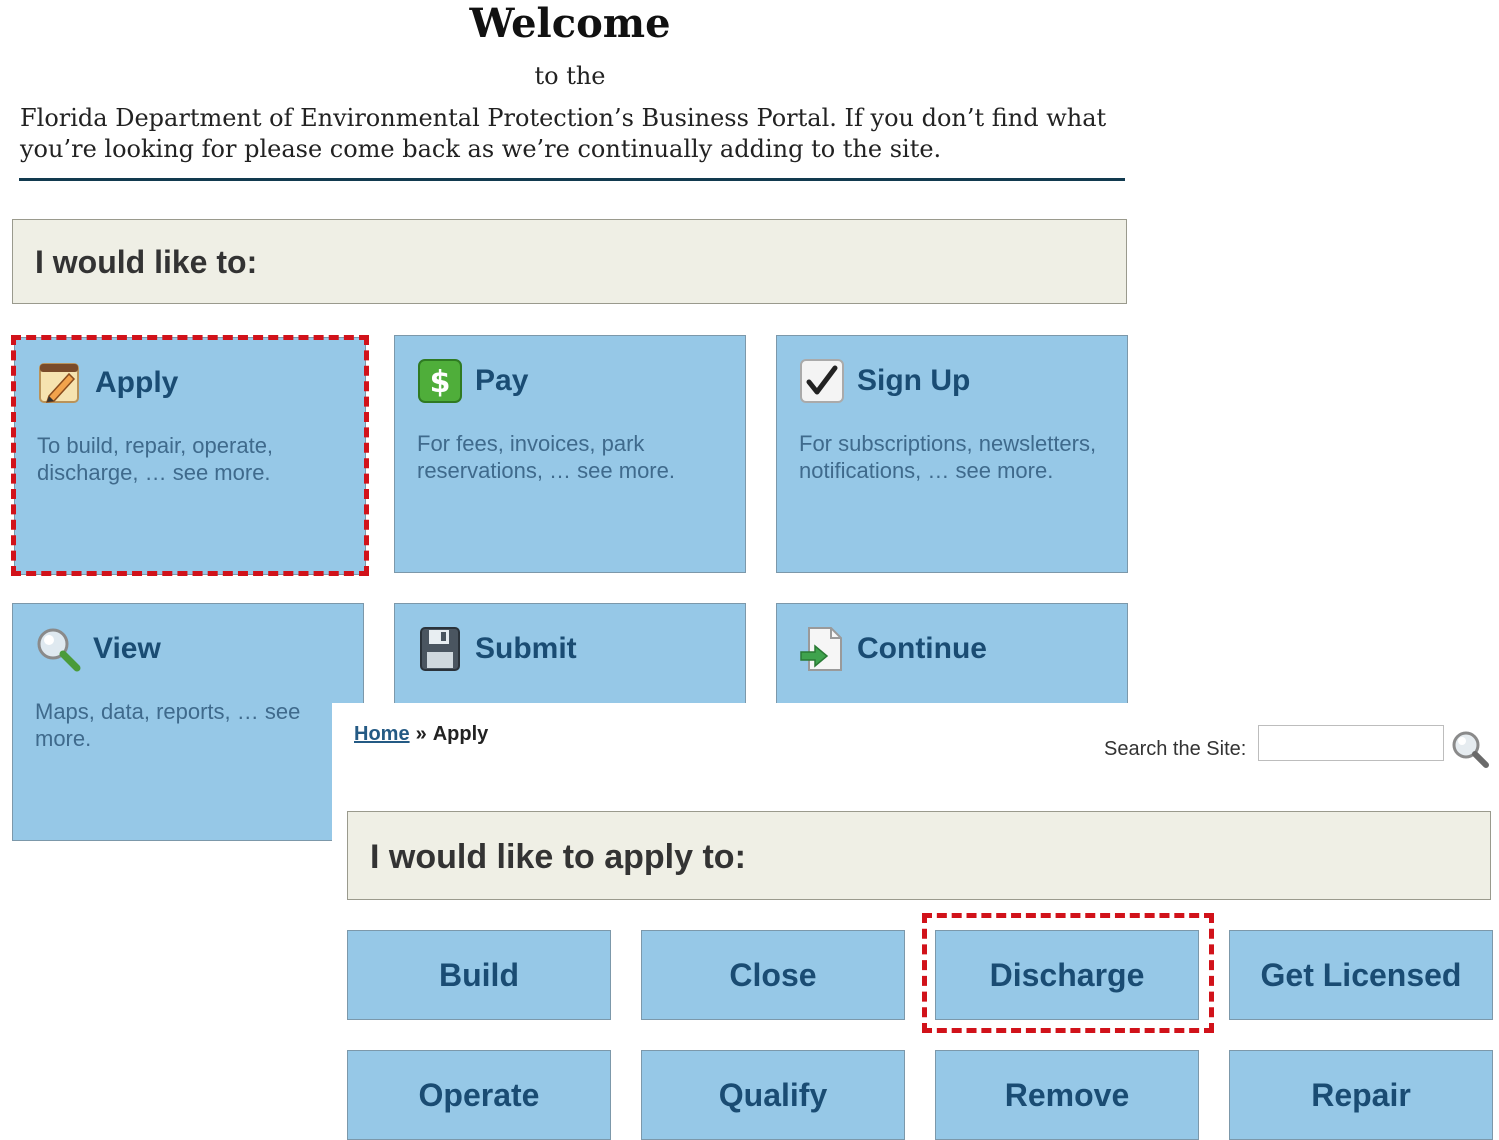 The height and width of the screenshot is (1140, 1499). What do you see at coordinates (1067, 1095) in the screenshot?
I see `option-remove-button: Remove` at bounding box center [1067, 1095].